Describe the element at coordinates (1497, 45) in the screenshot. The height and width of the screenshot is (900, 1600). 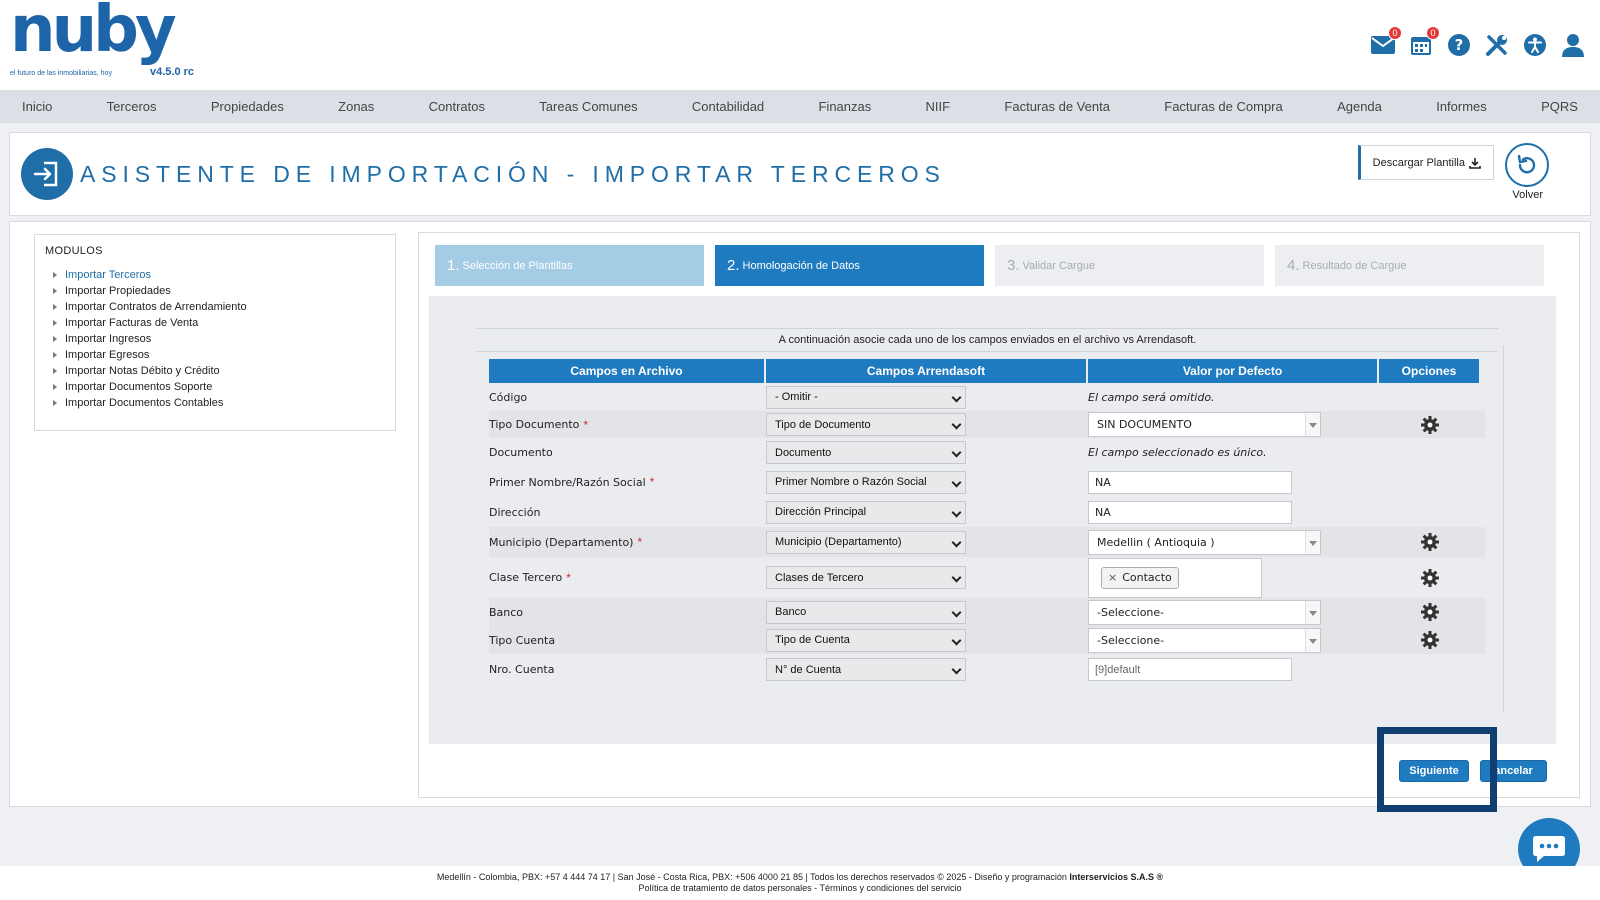
I see `tools-icon` at that location.